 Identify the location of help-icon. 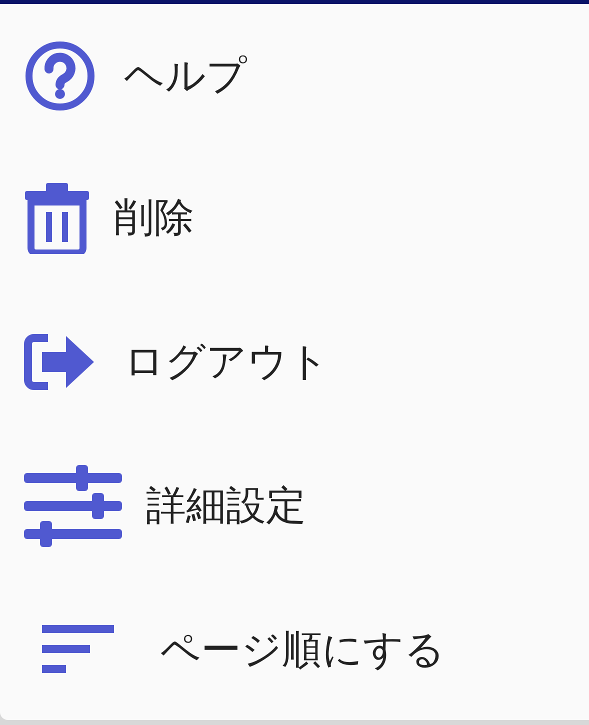
(60, 76).